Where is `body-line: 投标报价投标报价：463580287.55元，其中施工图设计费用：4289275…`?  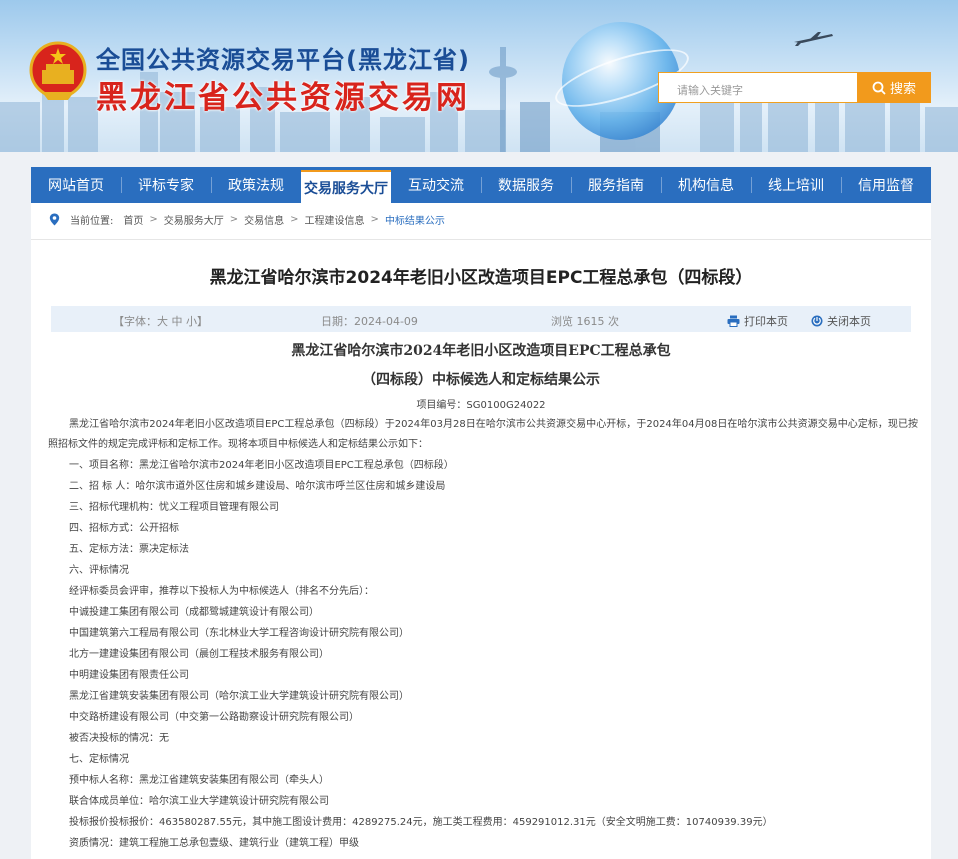
body-line: 投标报价投标报价：463580287.55元，其中施工图设计费用：4289275… is located at coordinates (421, 822).